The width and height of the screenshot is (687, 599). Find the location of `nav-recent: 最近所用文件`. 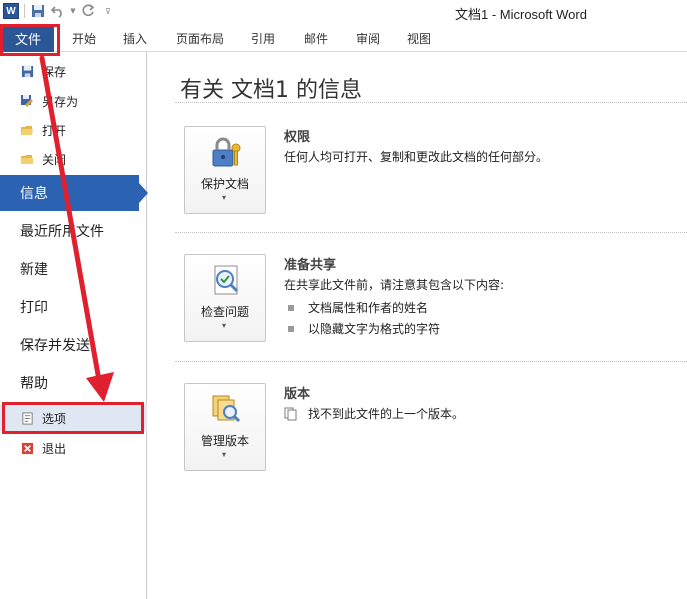

nav-recent: 最近所用文件 is located at coordinates (73, 231).